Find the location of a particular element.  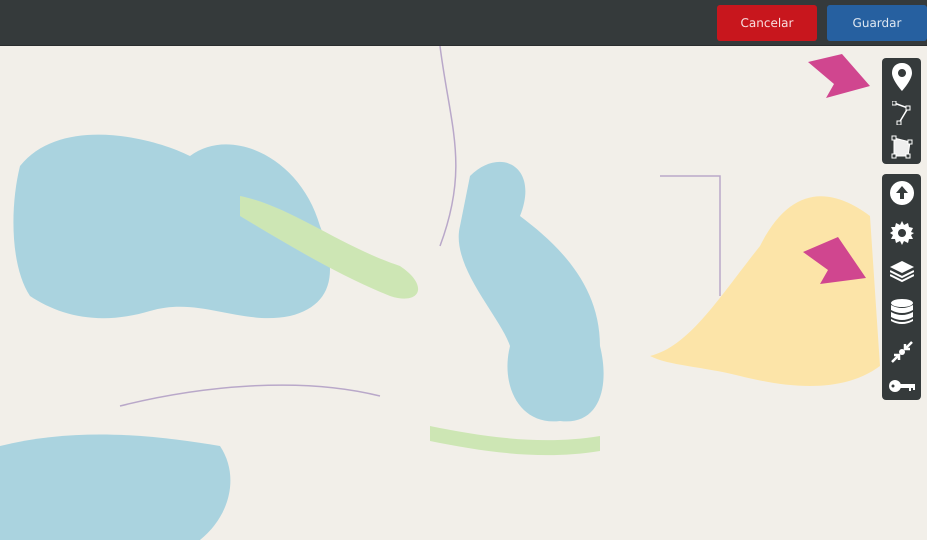

polyline-icon is located at coordinates (902, 113).